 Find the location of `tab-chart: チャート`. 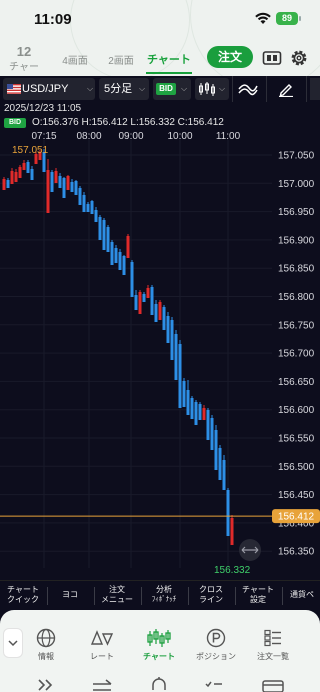

tab-chart: チャート is located at coordinates (169, 59).